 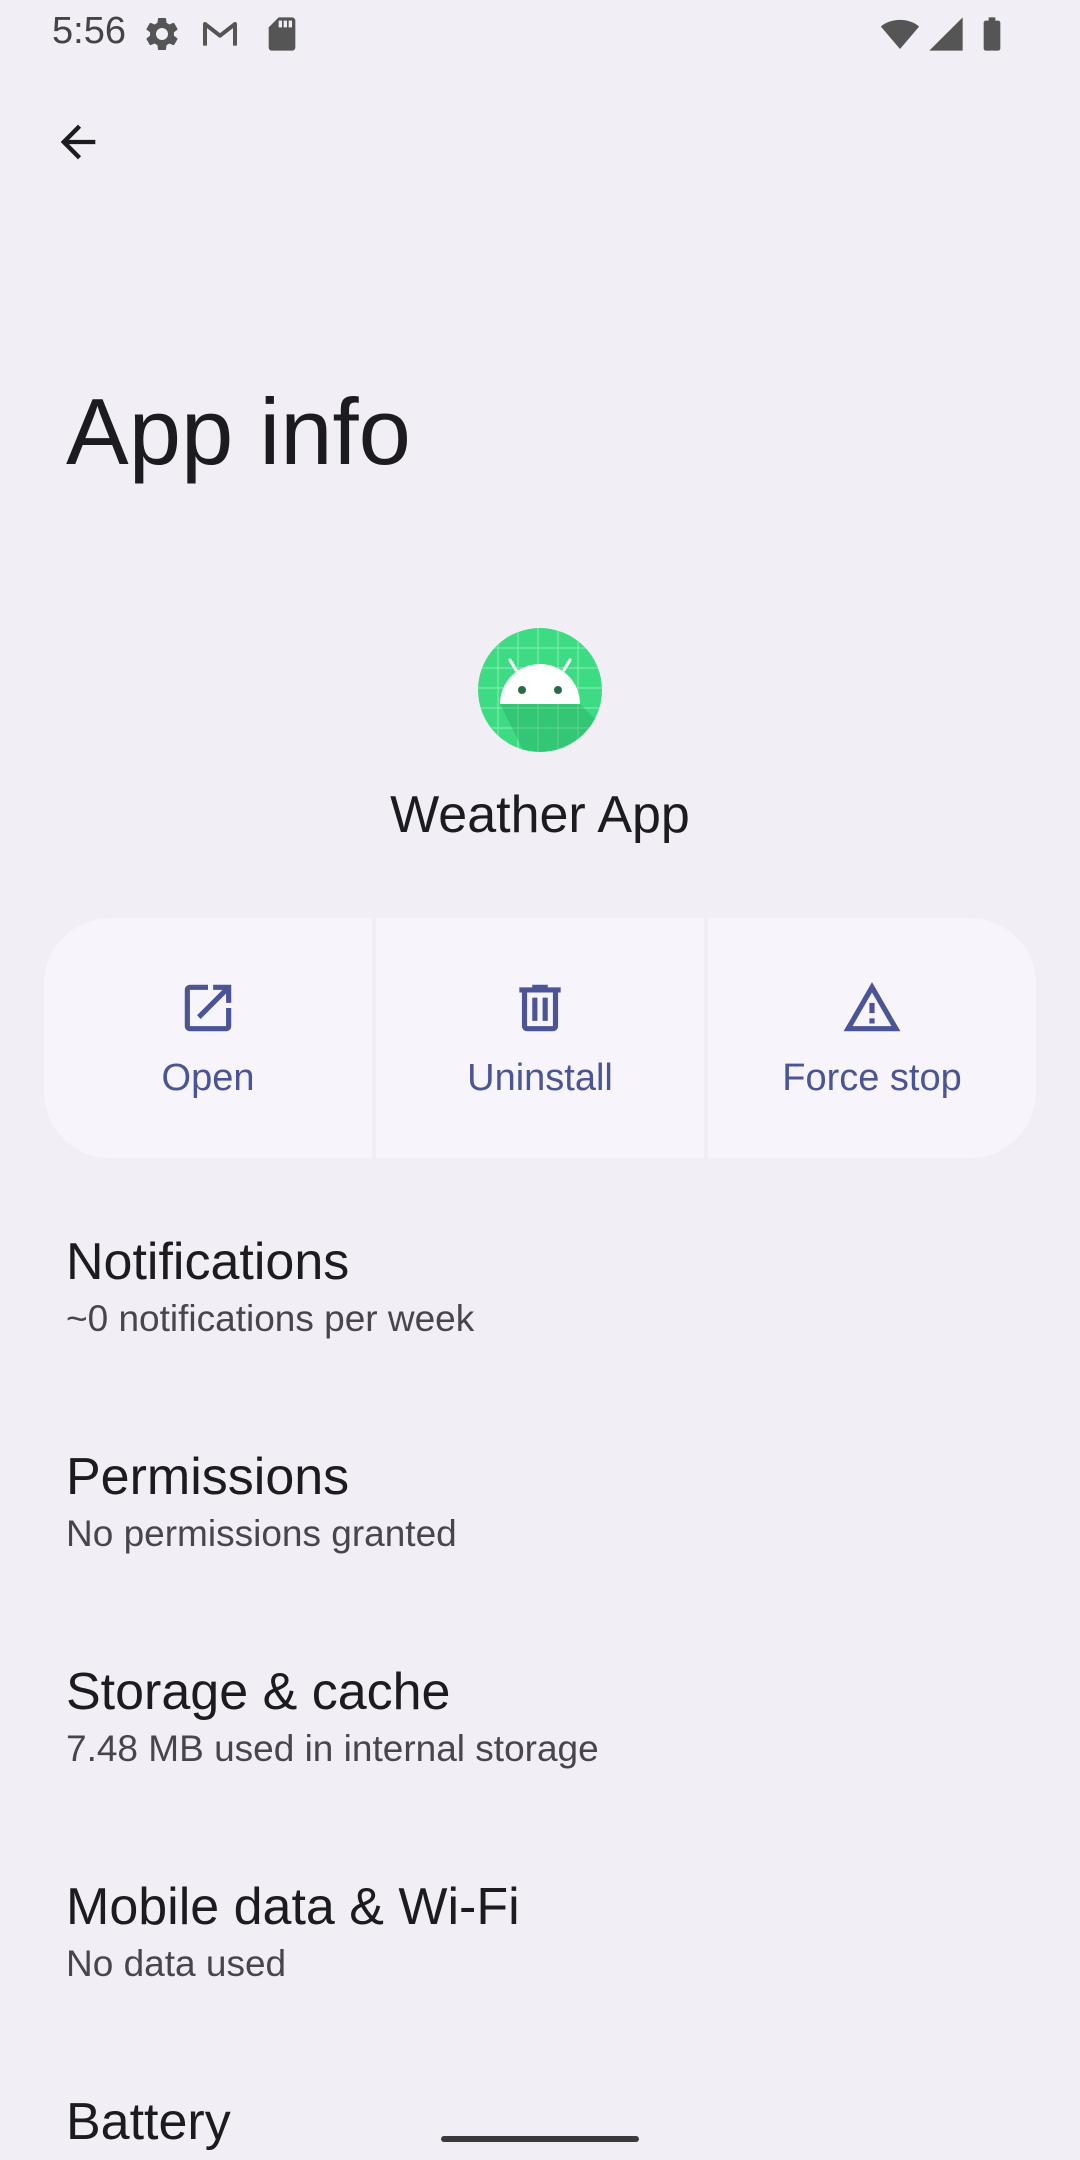 What do you see at coordinates (540, 2139) in the screenshot?
I see `navigation-handle` at bounding box center [540, 2139].